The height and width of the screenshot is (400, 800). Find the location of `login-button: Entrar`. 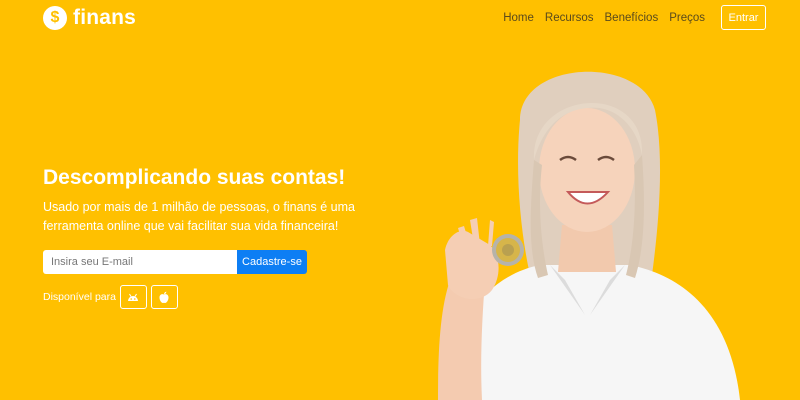

login-button: Entrar is located at coordinates (743, 17).